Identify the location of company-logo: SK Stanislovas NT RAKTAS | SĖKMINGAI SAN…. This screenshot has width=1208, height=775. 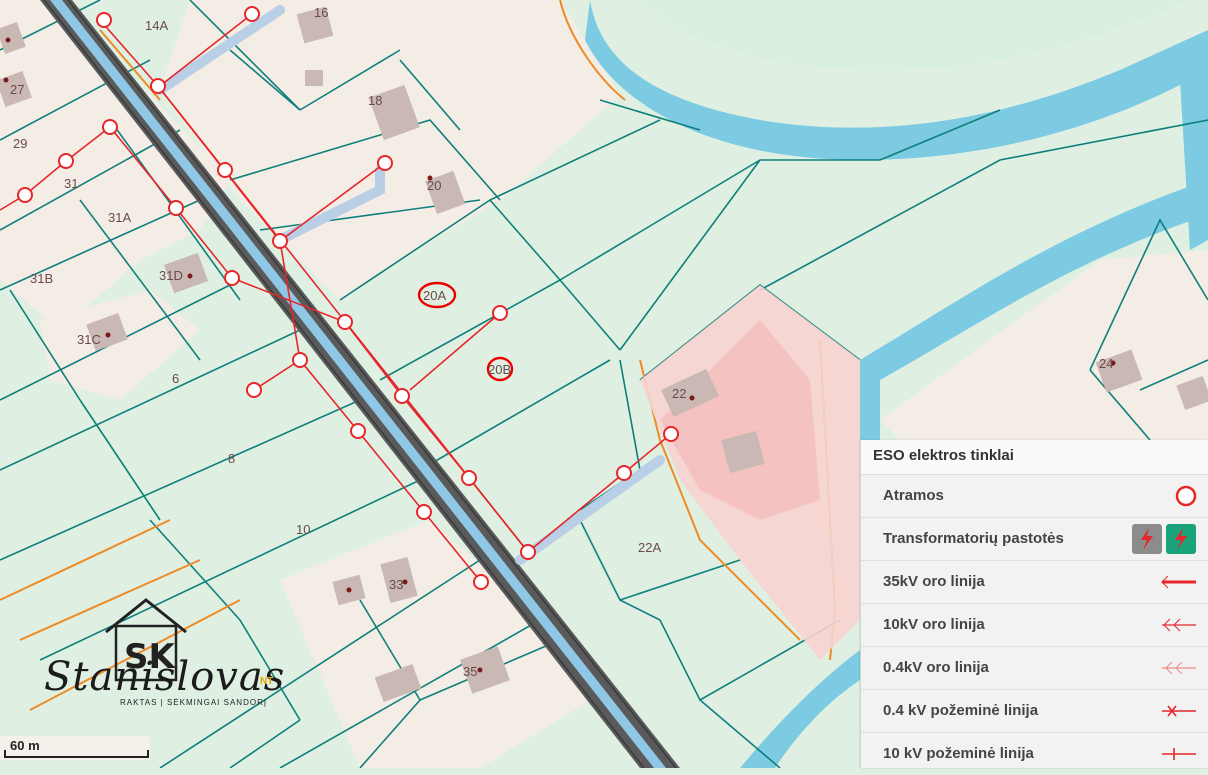
(166, 657).